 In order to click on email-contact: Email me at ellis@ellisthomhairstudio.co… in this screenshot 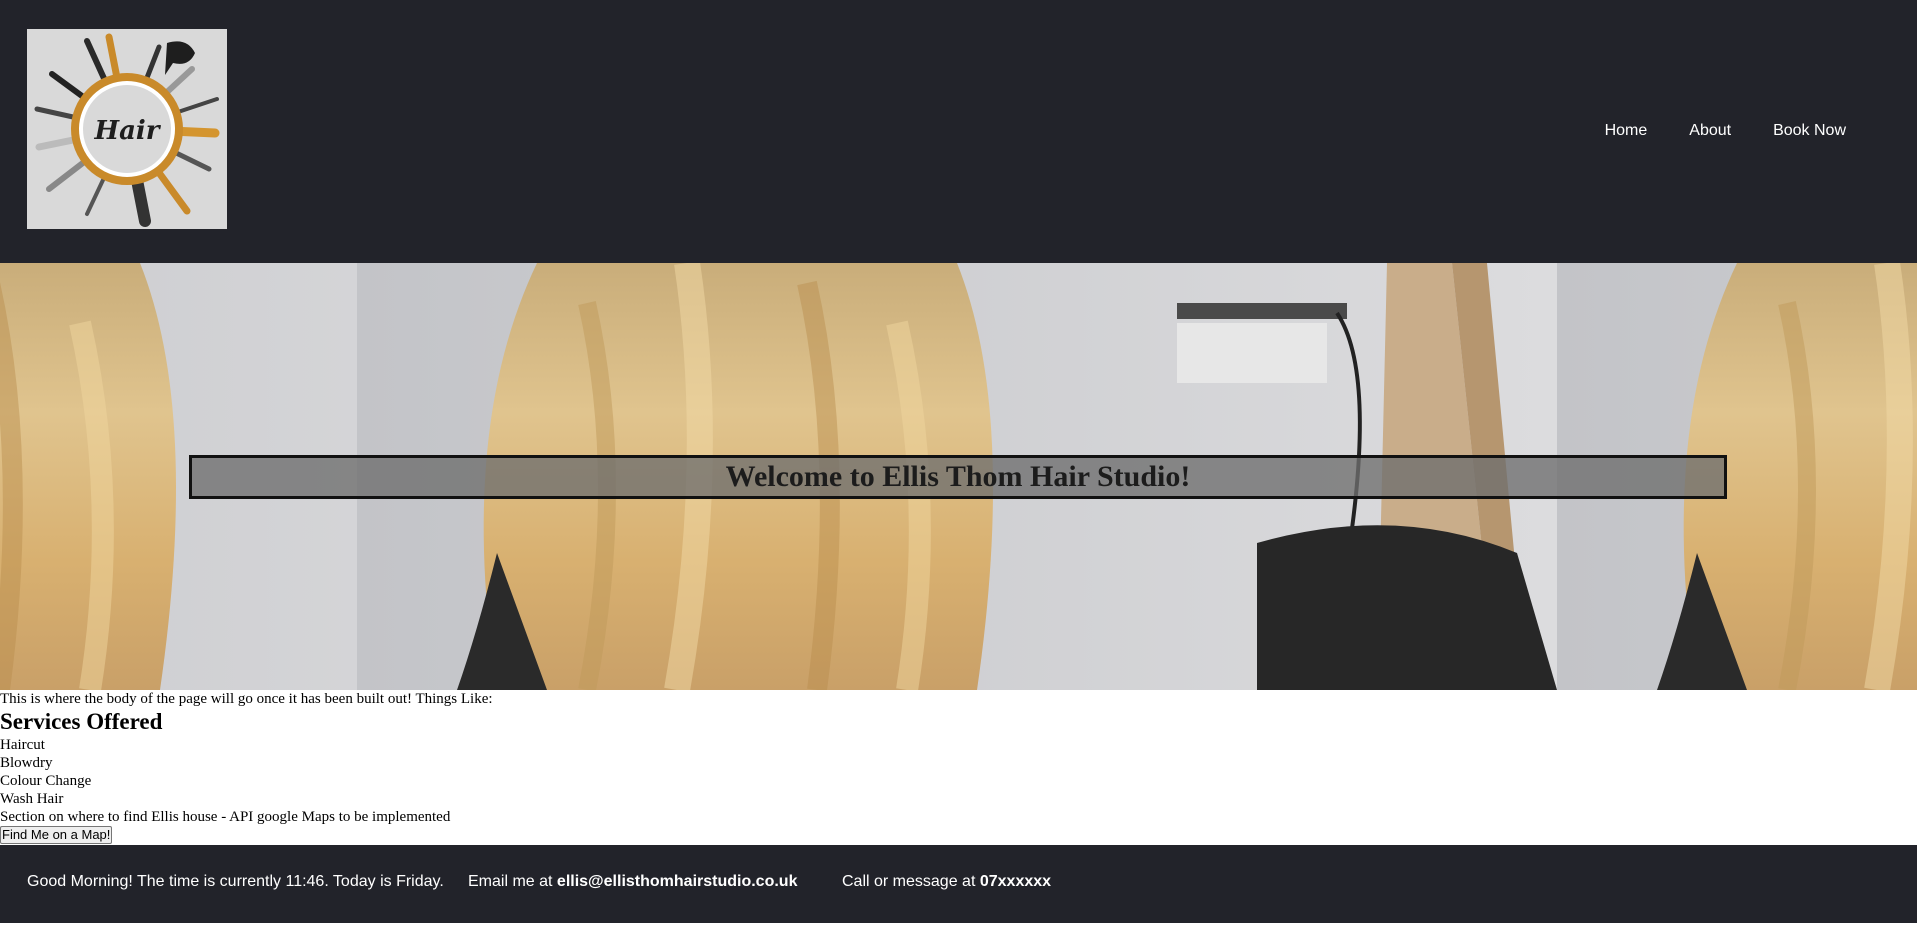, I will do `click(632, 882)`.